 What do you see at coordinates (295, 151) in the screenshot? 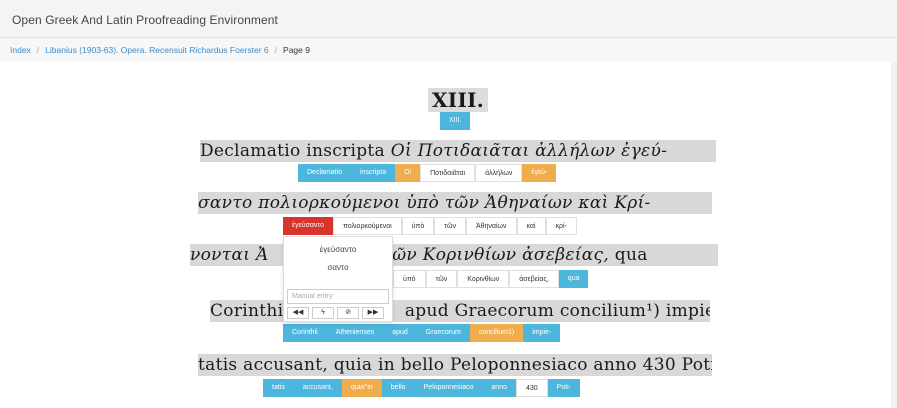
I see `scan-text: Declamatio inscripta` at bounding box center [295, 151].